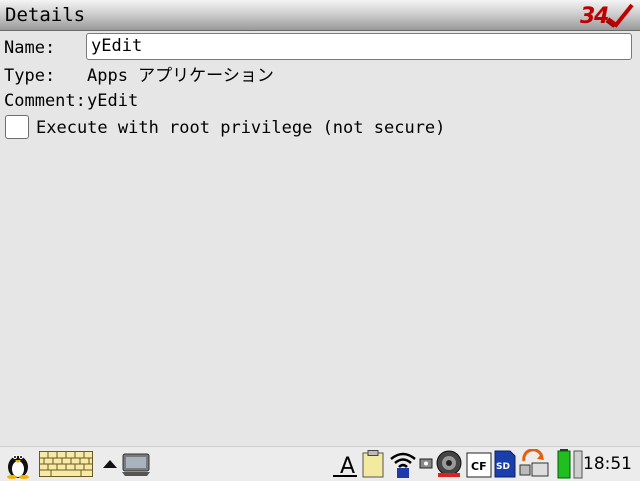 This screenshot has width=640, height=481. I want to click on window-title: Details, so click(45, 15).